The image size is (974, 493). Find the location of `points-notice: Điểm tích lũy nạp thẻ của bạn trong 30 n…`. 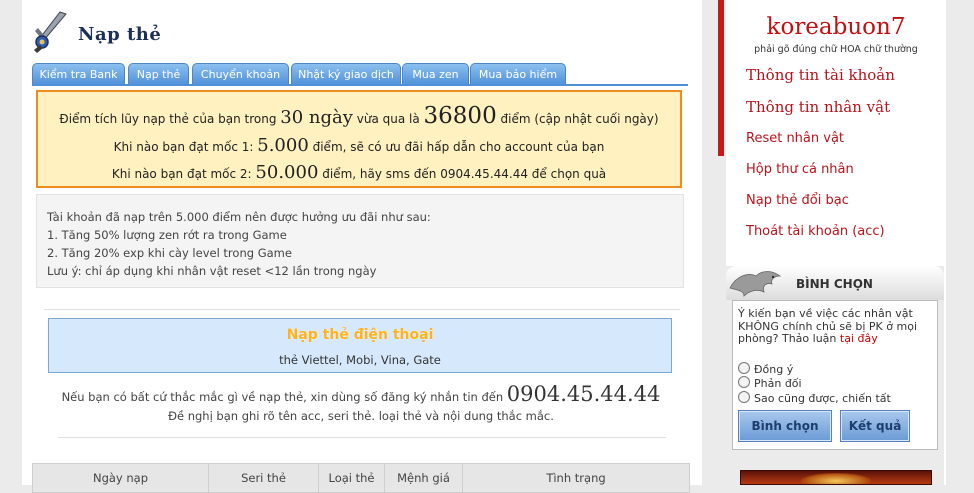

points-notice: Điểm tích lũy nạp thẻ của bạn trong 30 n… is located at coordinates (359, 139).